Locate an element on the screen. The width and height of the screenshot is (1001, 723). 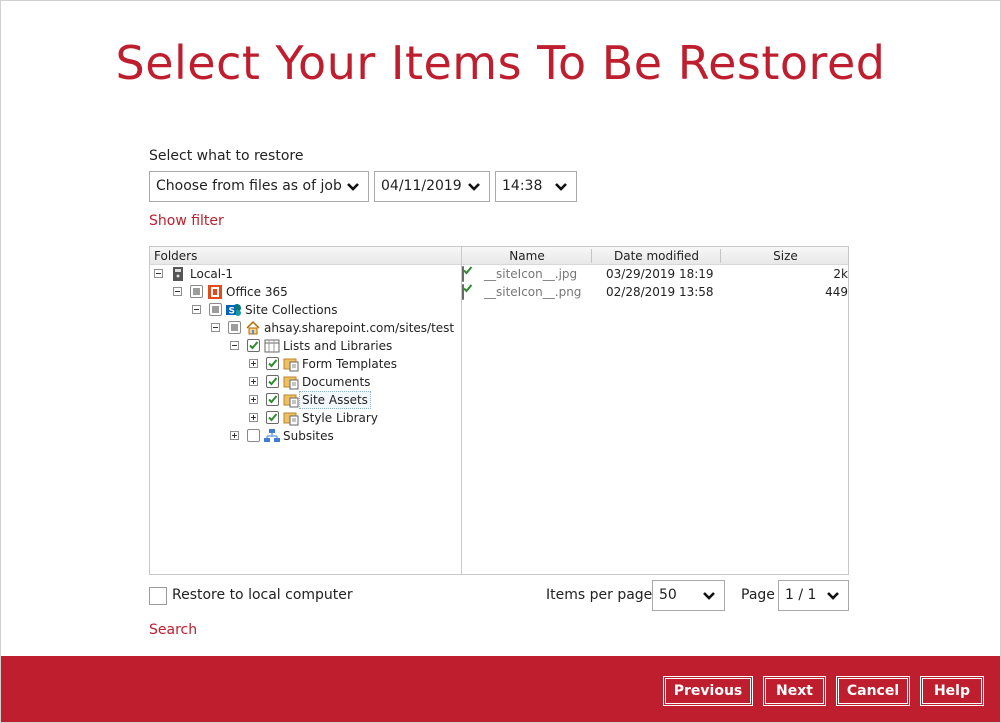
tree-node-label: Form Templates is located at coordinates (350, 364).